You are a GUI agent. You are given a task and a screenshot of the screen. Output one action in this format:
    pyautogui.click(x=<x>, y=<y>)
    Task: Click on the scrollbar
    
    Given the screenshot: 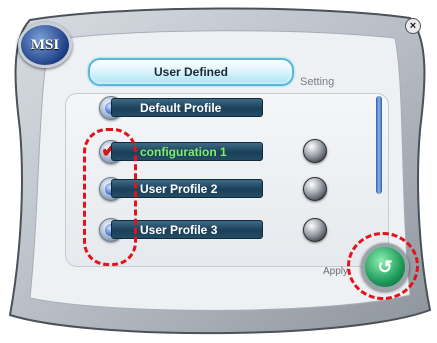 What is the action you would take?
    pyautogui.click(x=379, y=145)
    